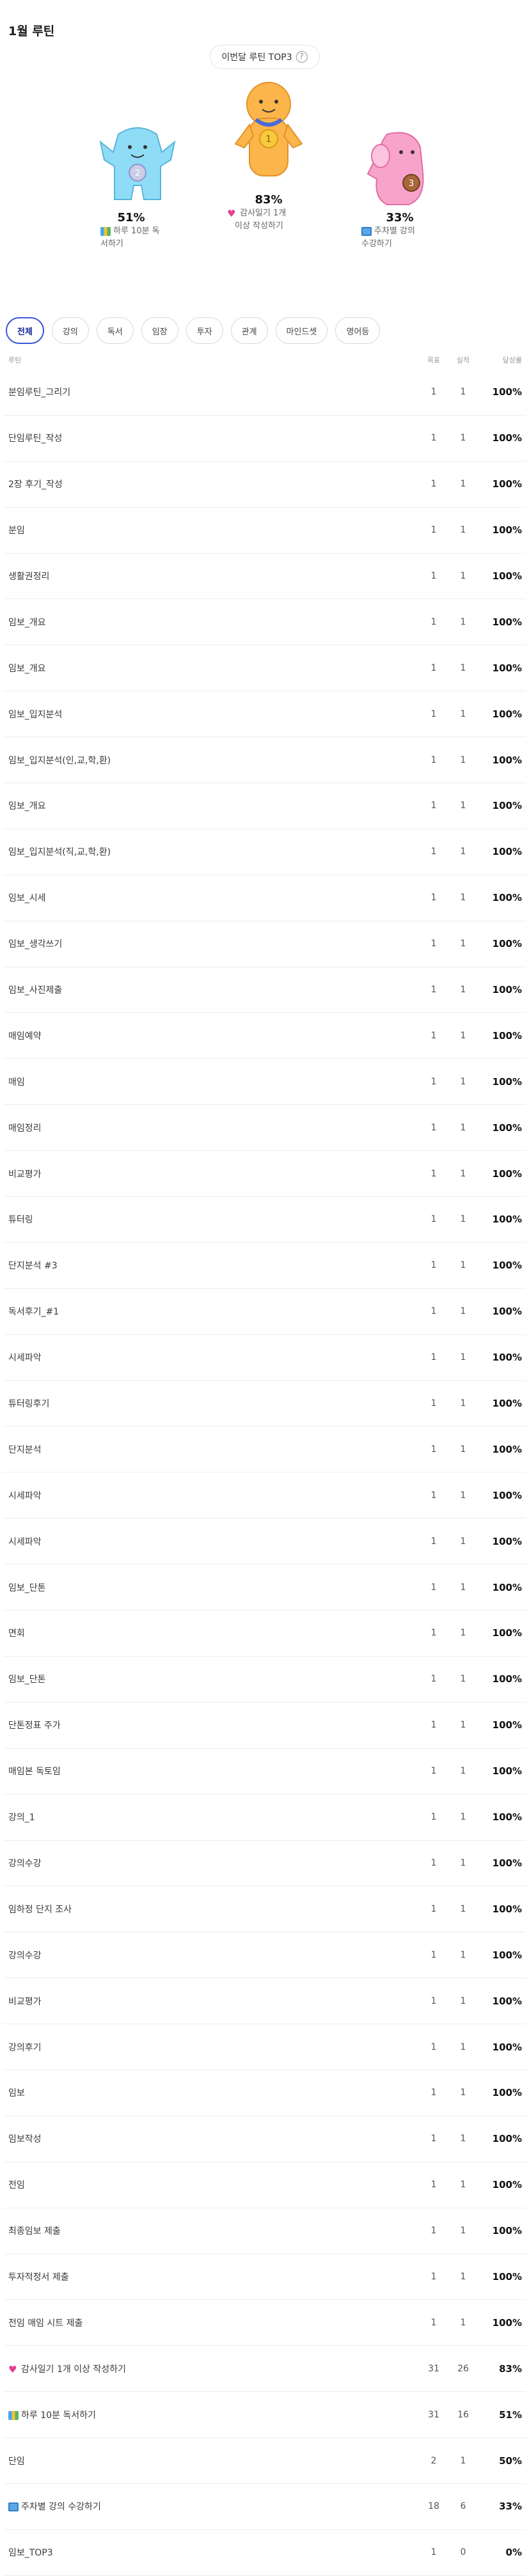 This screenshot has height=2576, width=529. What do you see at coordinates (433, 2506) in the screenshot?
I see `routine-goal: 18` at bounding box center [433, 2506].